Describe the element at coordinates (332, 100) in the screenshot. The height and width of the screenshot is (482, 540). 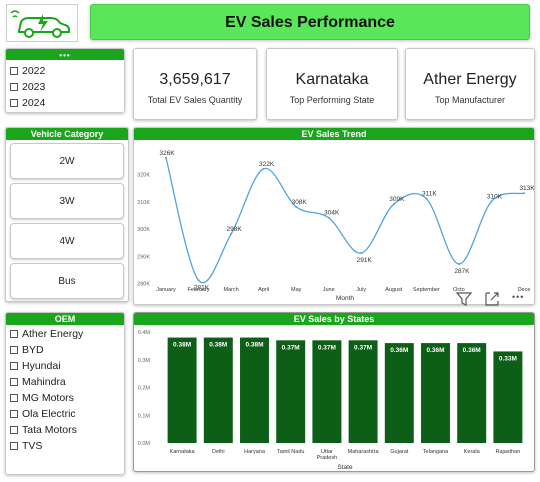
I see `kpi-label: Top Performing State` at that location.